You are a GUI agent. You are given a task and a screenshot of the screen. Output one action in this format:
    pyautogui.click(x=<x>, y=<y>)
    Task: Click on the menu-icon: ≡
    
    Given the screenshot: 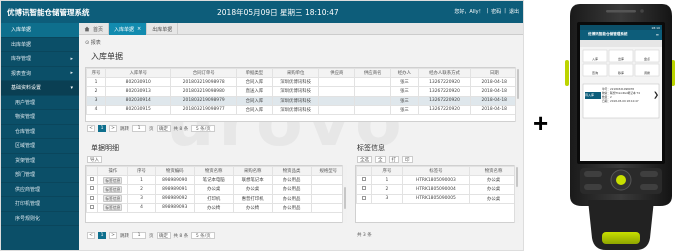 What is the action you would take?
    pyautogui.click(x=657, y=34)
    